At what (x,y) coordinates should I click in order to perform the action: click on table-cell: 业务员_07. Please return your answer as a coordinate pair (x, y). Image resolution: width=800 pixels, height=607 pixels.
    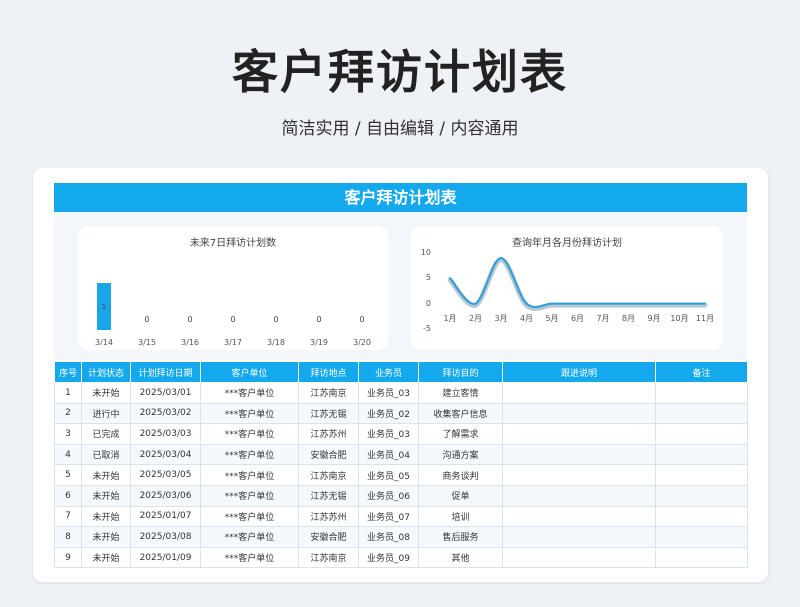
    Looking at the image, I should click on (388, 516).